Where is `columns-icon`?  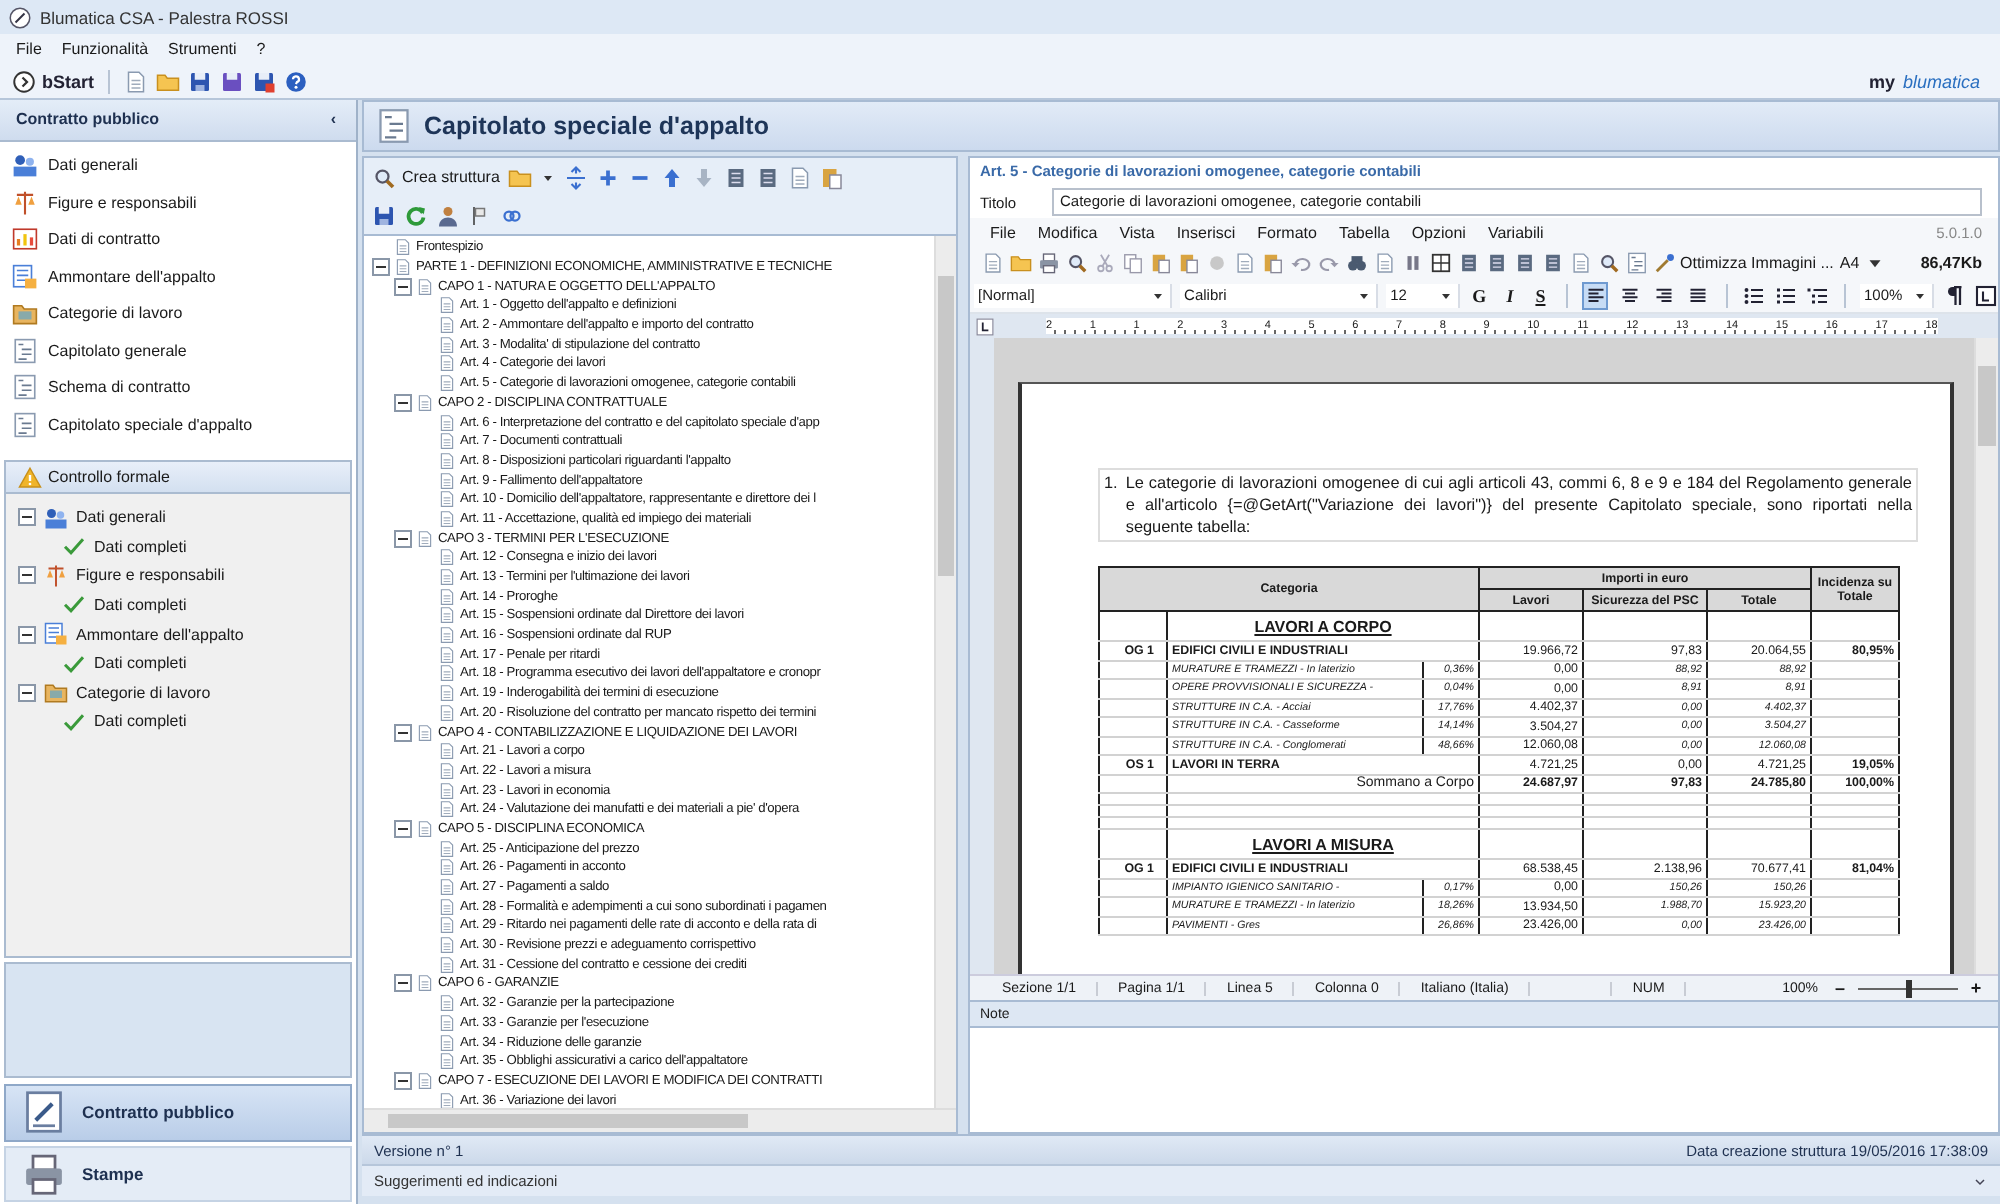 columns-icon is located at coordinates (1413, 262).